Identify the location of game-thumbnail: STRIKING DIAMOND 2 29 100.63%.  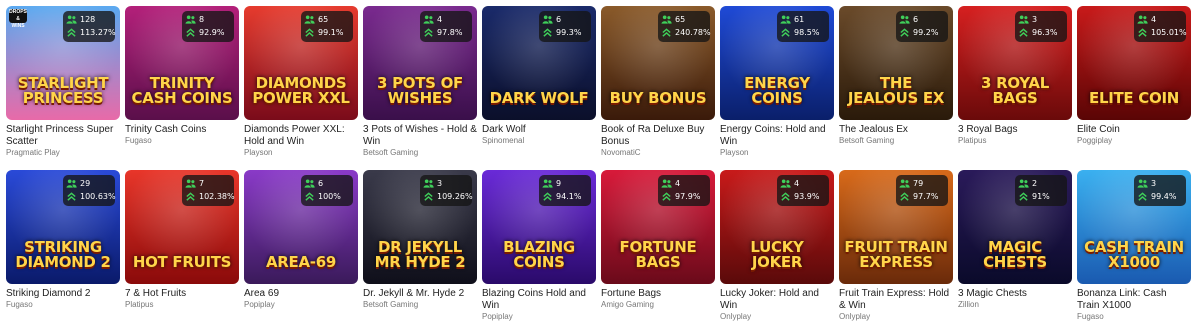
(63, 227).